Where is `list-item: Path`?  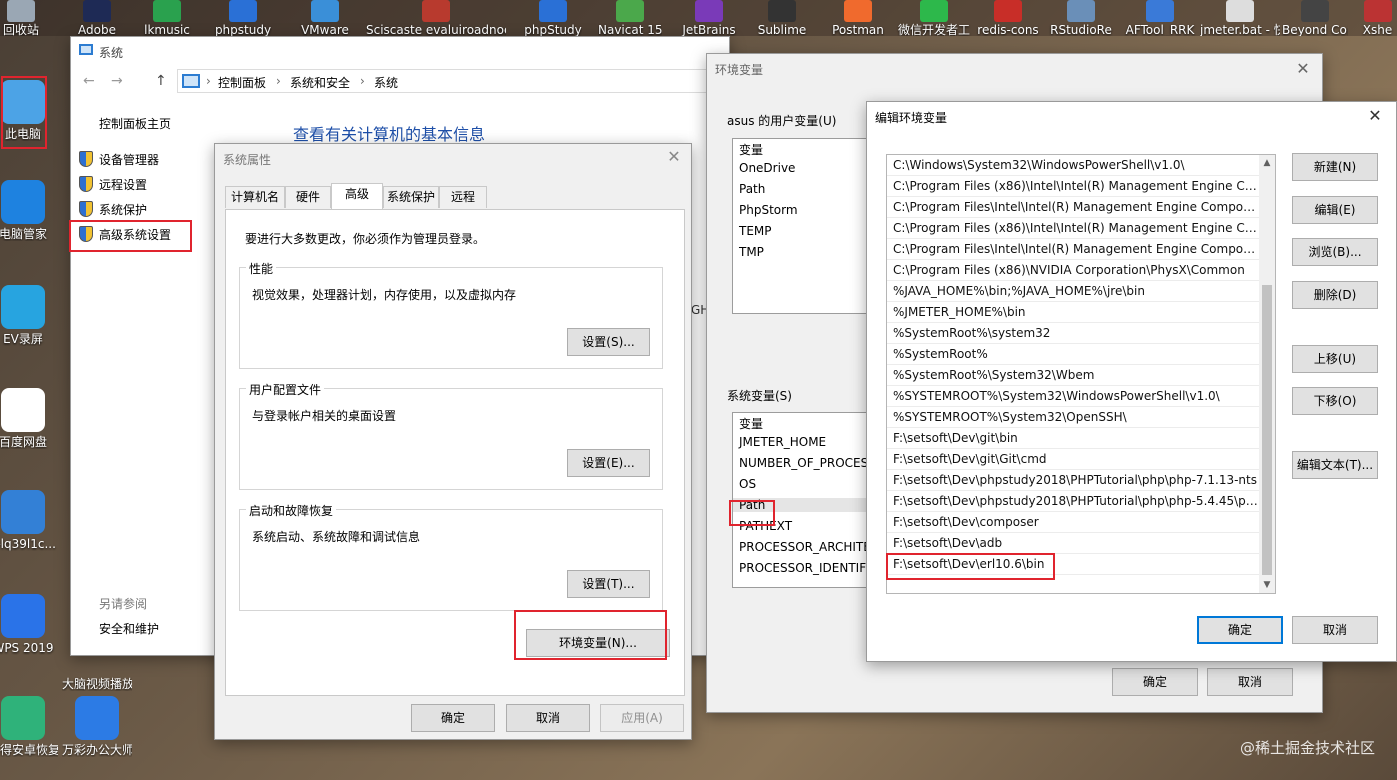
list-item: Path is located at coordinates (752, 189).